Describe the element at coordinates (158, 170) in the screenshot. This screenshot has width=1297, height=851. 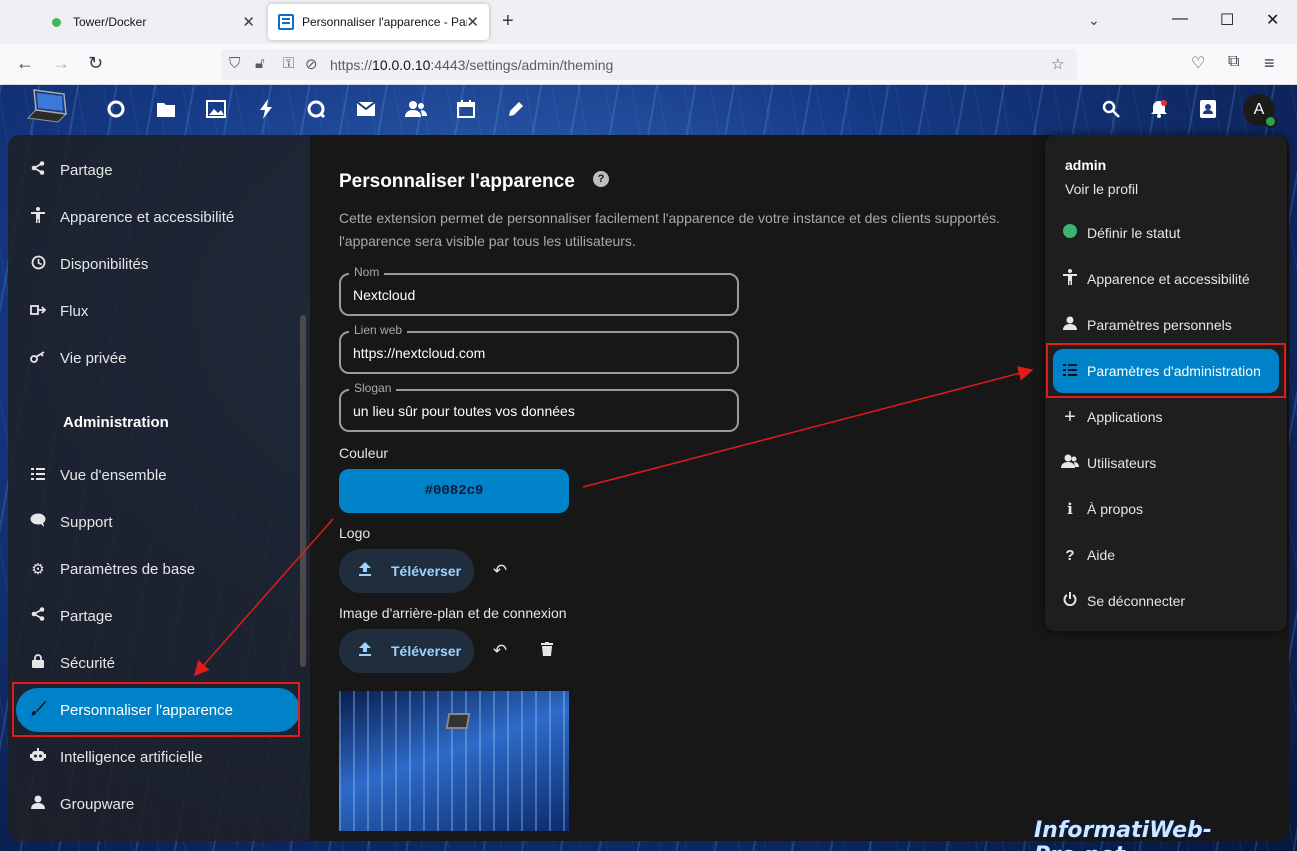
I see `sidebar-item-partage-personal: Partage` at that location.